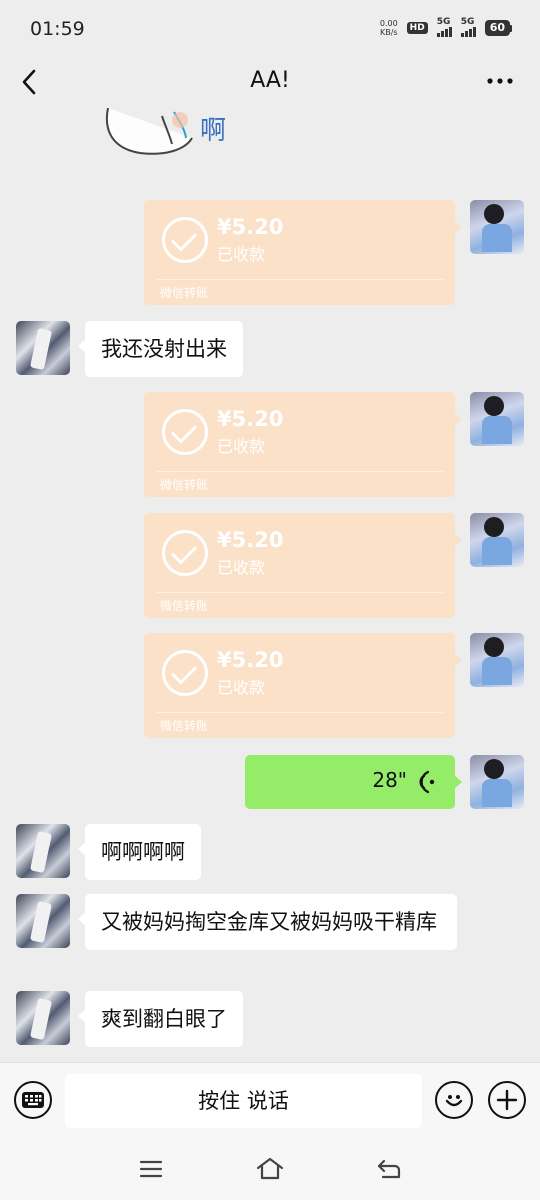 Image resolution: width=540 pixels, height=1200 pixels. I want to click on status-bar: 01:59 0.00 KB/s HD 5G 5G 60, so click(270, 28).